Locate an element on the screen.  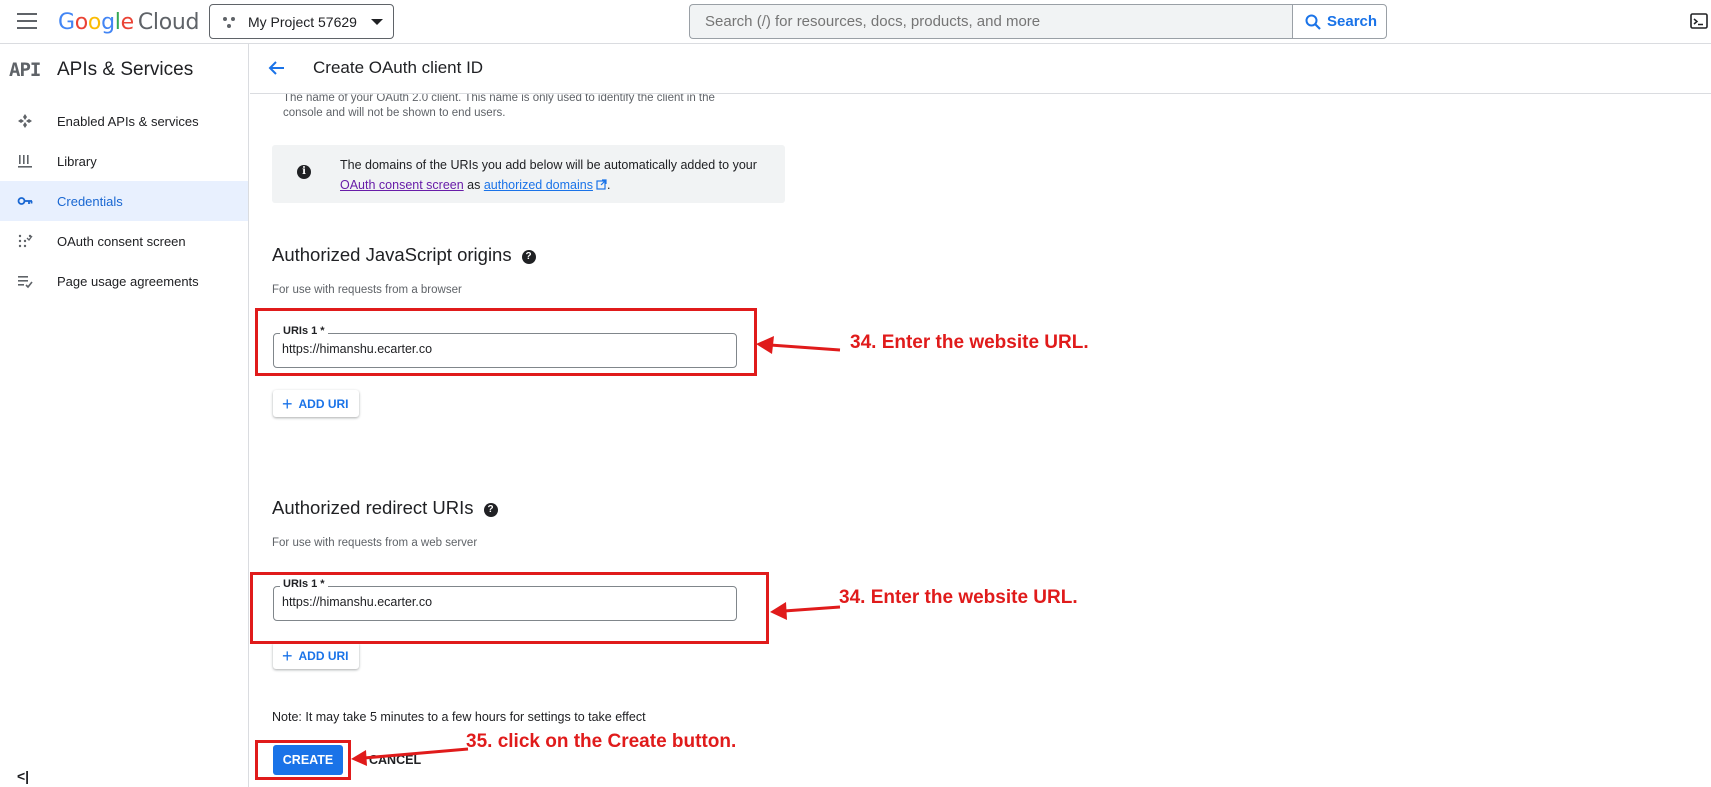
sidebar-item-label: Enabled APIs & services is located at coordinates (128, 121).